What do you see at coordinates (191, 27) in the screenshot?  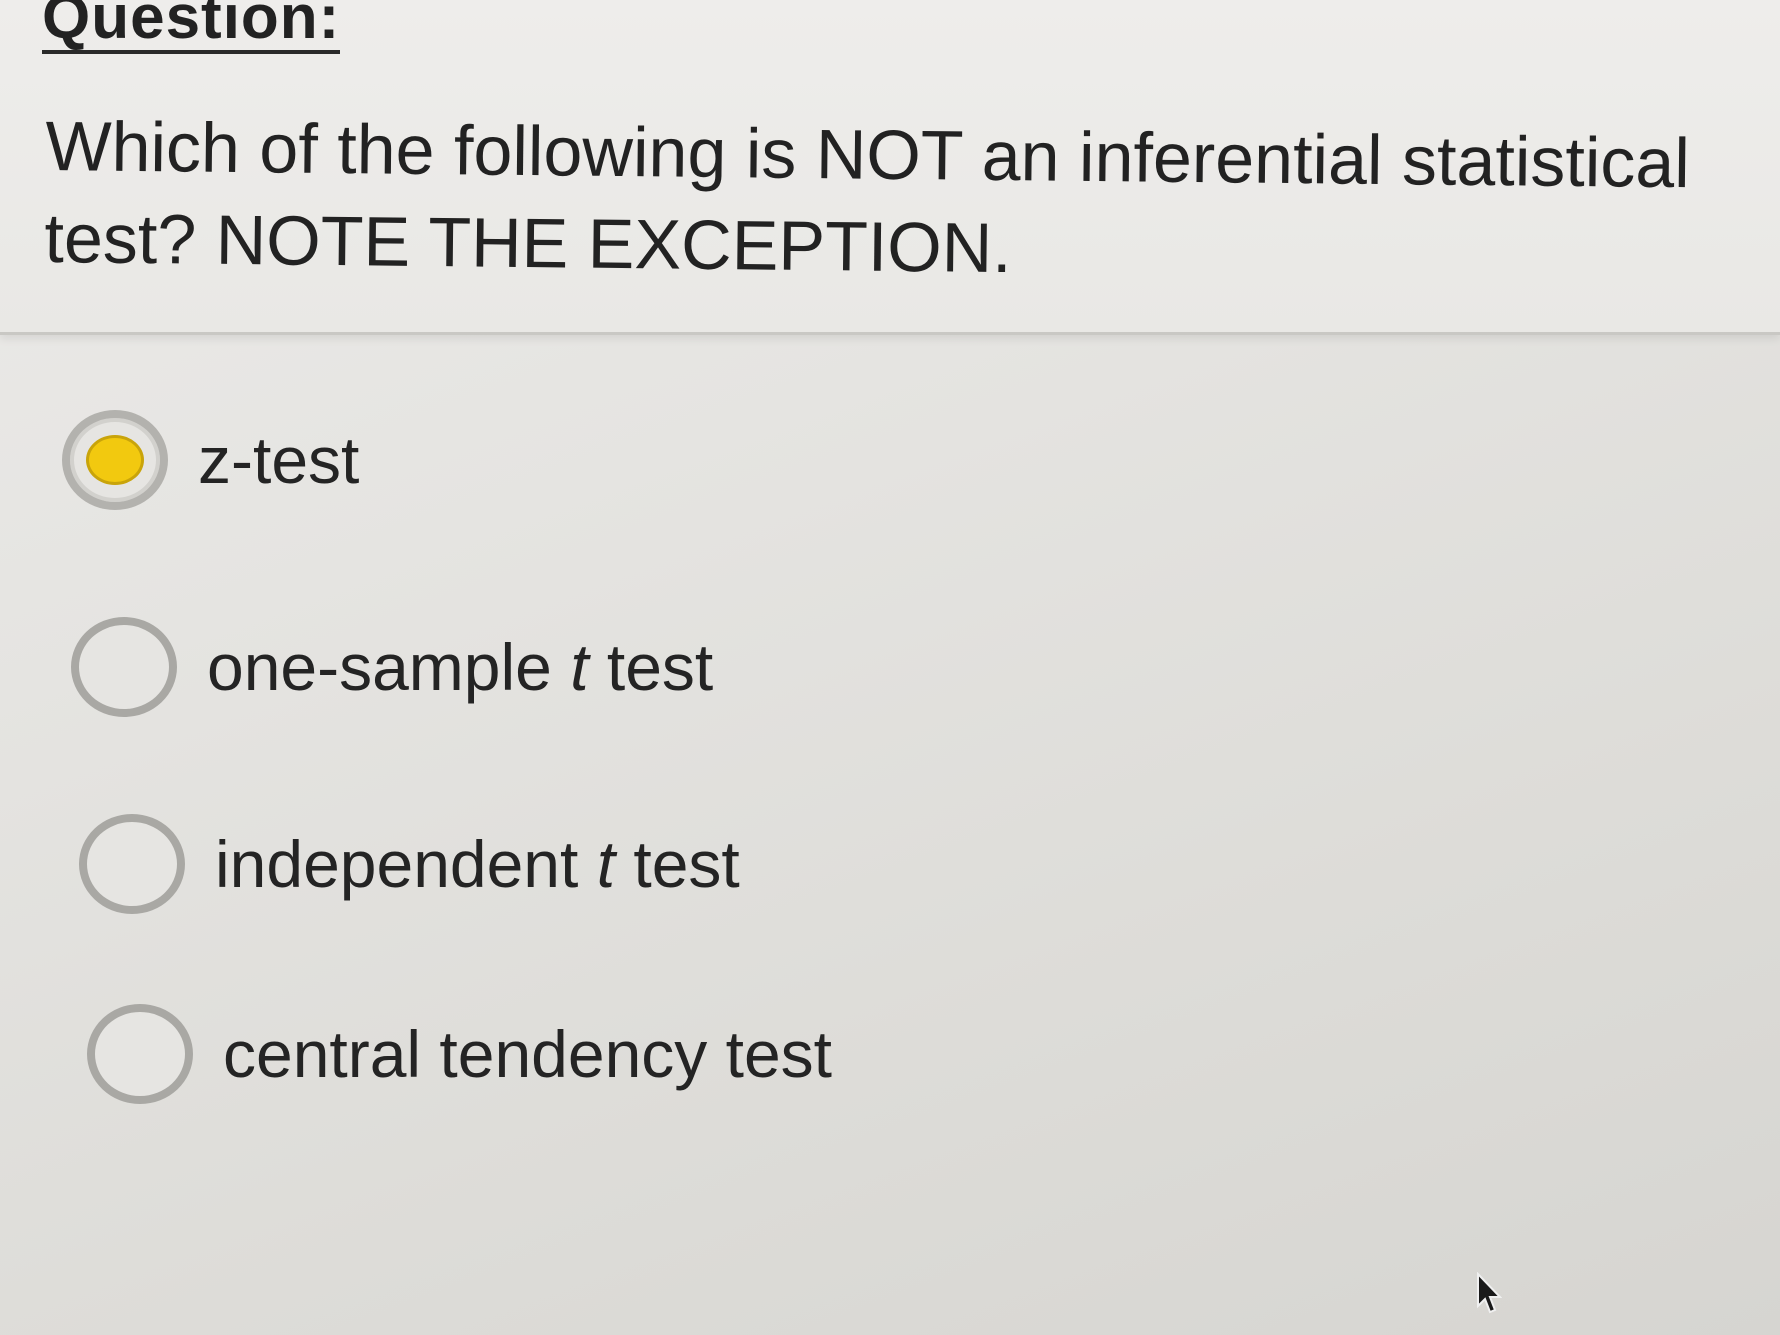 I see `question-label: Question:` at bounding box center [191, 27].